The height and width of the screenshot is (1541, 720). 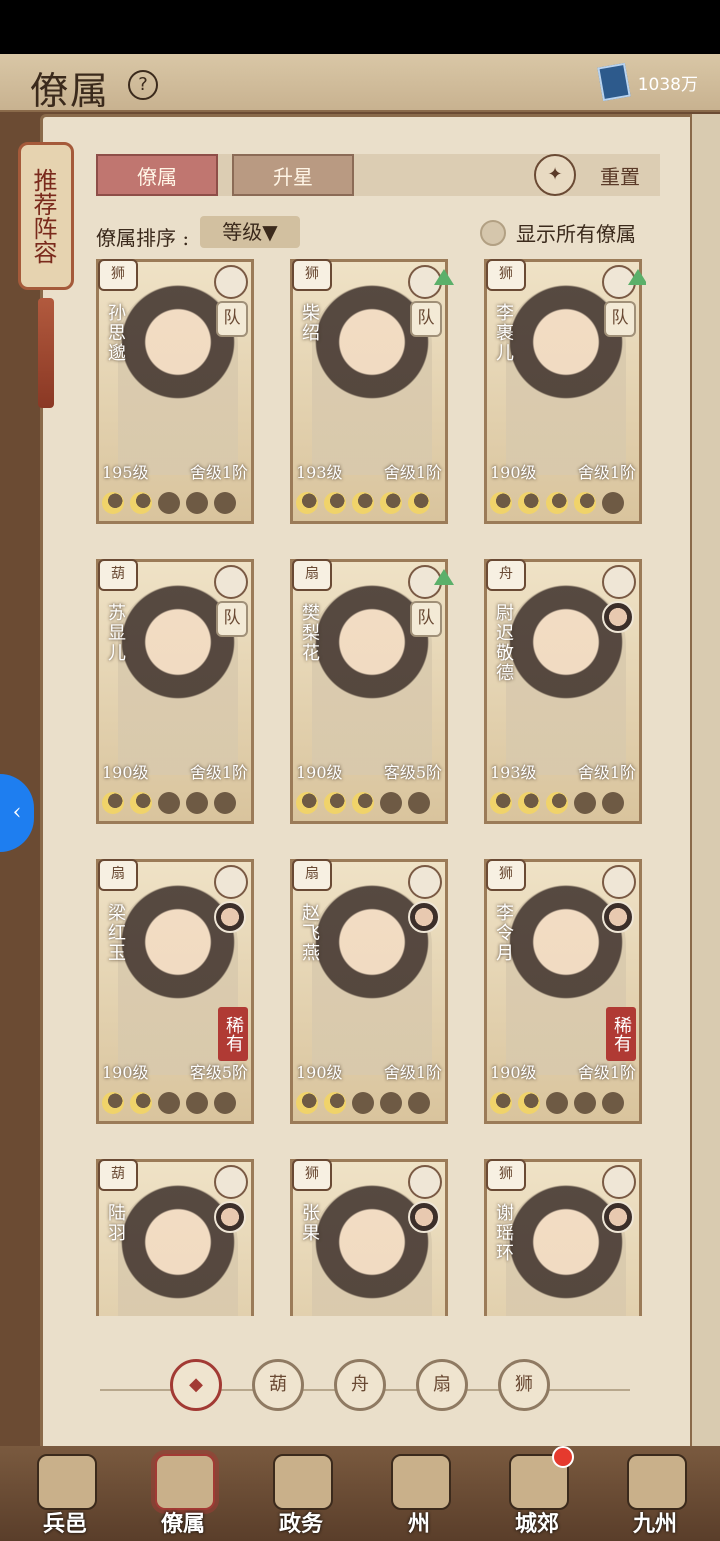 What do you see at coordinates (300, 1524) in the screenshot?
I see `nav-label: 政务` at bounding box center [300, 1524].